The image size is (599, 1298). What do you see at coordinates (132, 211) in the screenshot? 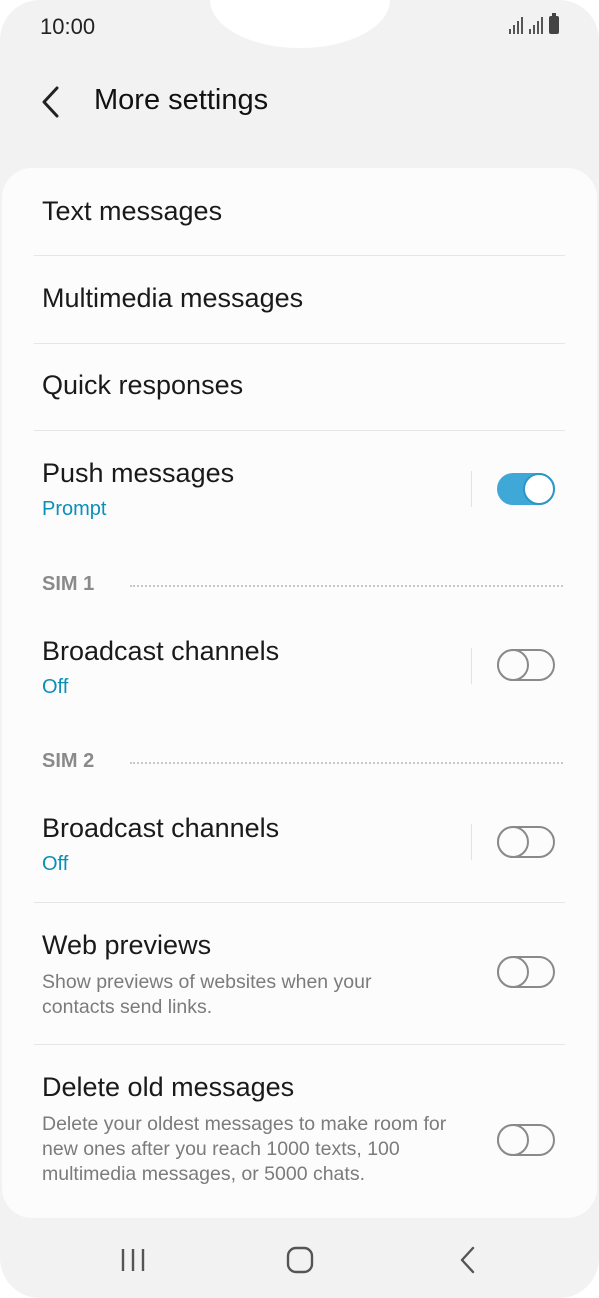
I see `text-messages-label: Text messages` at bounding box center [132, 211].